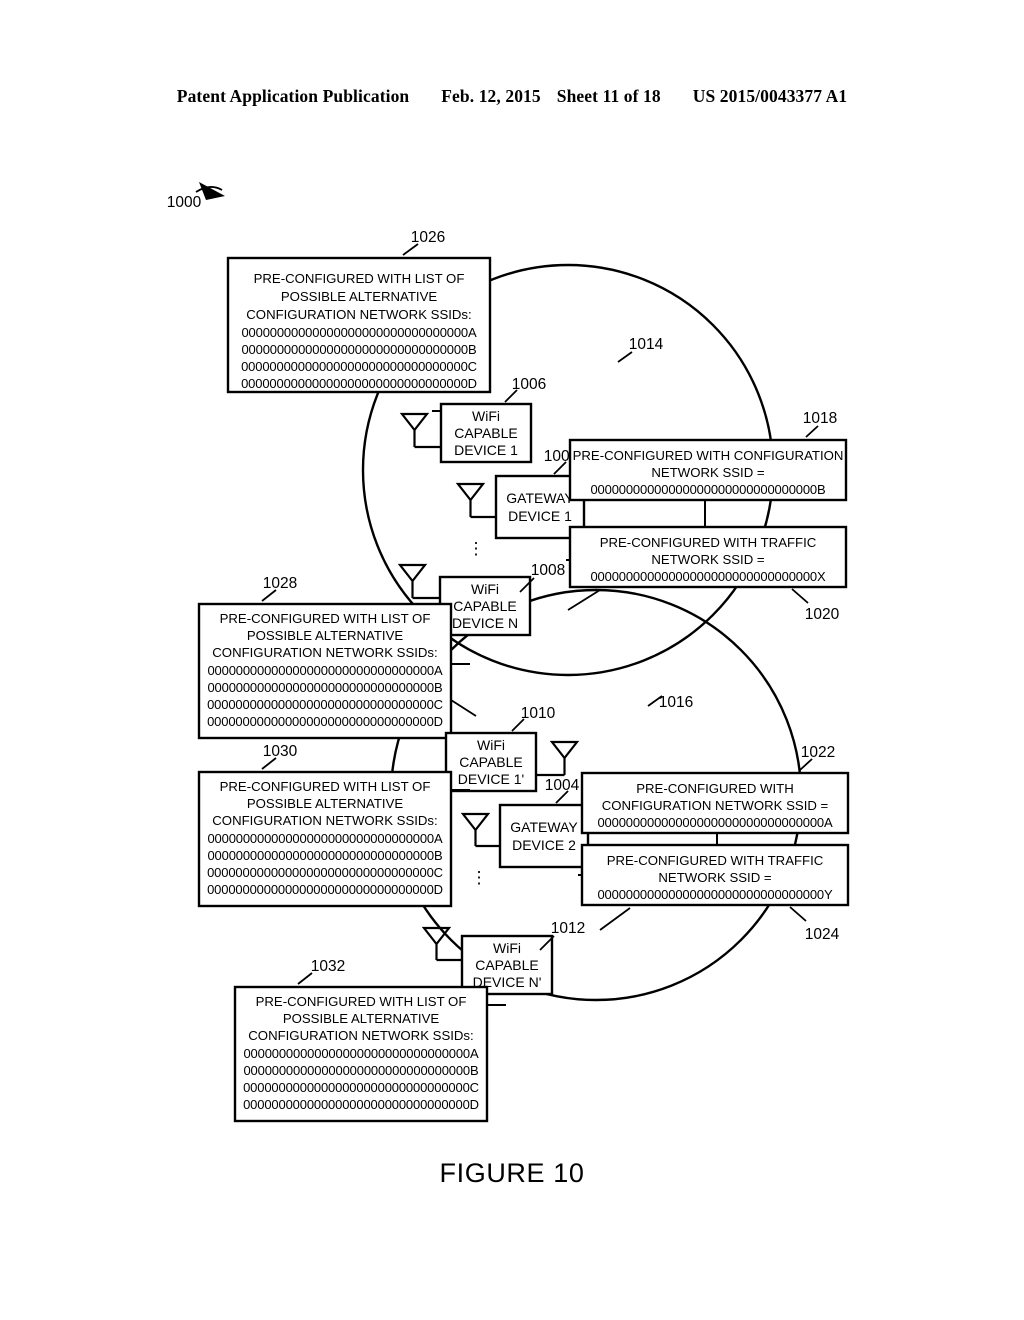 The image size is (1024, 1320). Describe the element at coordinates (485, 606) in the screenshot. I see `device-1008-line2: CAPABLE` at that location.